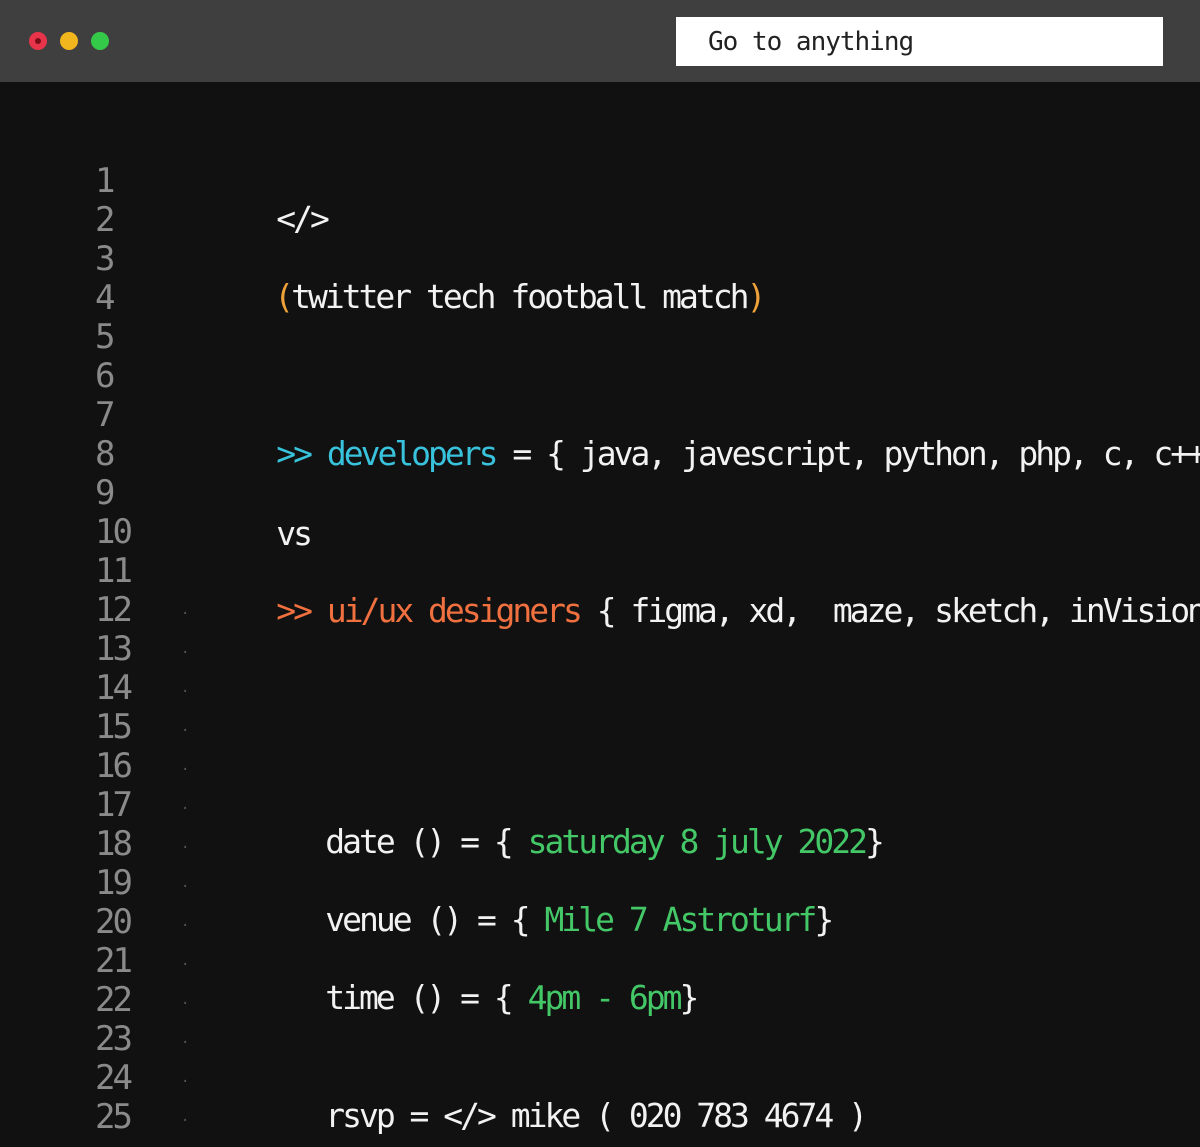 The height and width of the screenshot is (1147, 1200). What do you see at coordinates (114, 883) in the screenshot?
I see `line-number: 19` at bounding box center [114, 883].